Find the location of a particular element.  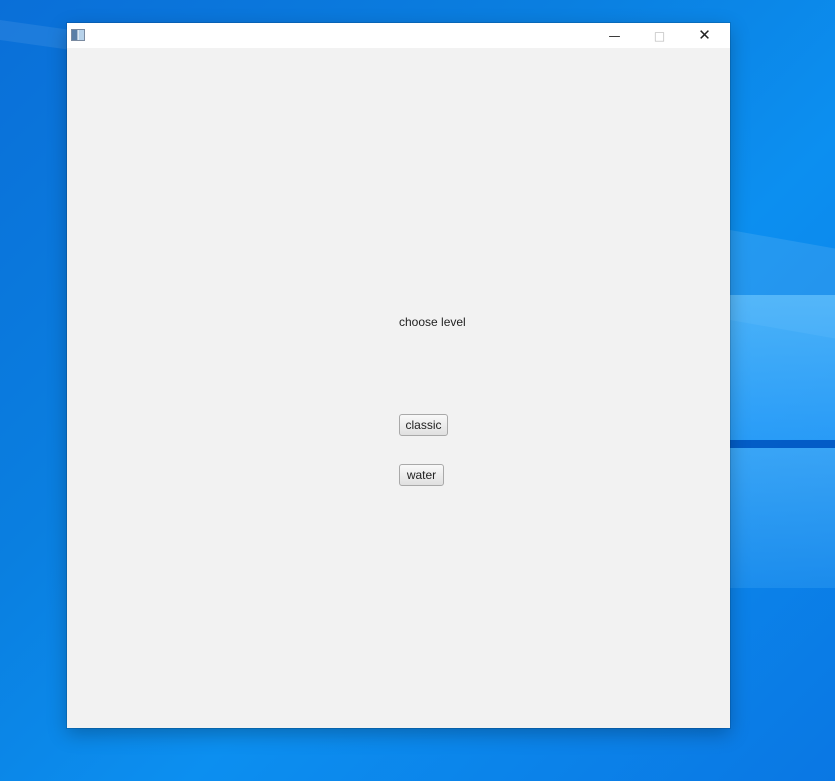

maximize-icon: □ is located at coordinates (659, 35).